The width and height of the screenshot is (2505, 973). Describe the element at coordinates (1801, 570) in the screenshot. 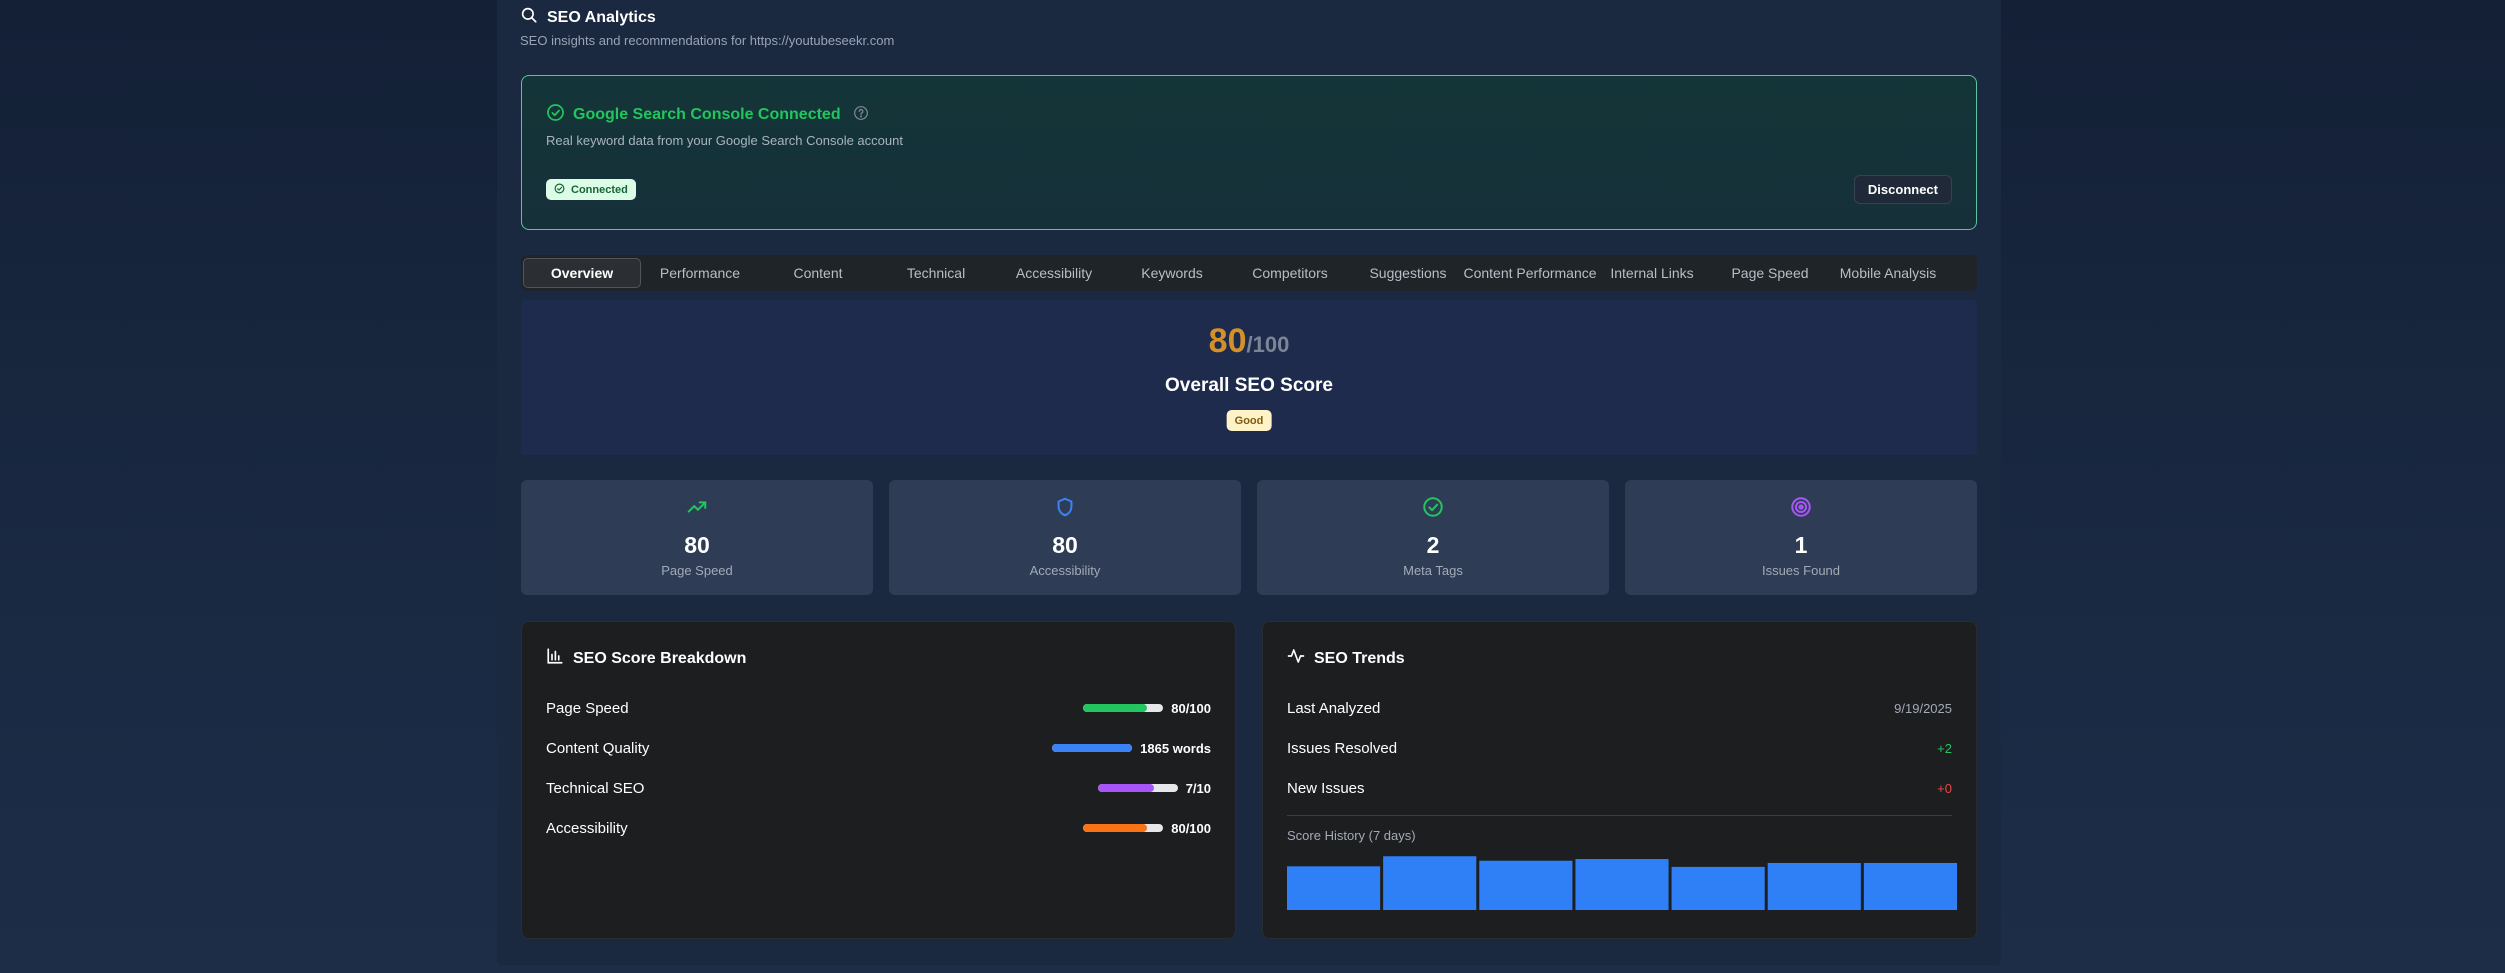

I see `stat-label: Issues Found` at that location.